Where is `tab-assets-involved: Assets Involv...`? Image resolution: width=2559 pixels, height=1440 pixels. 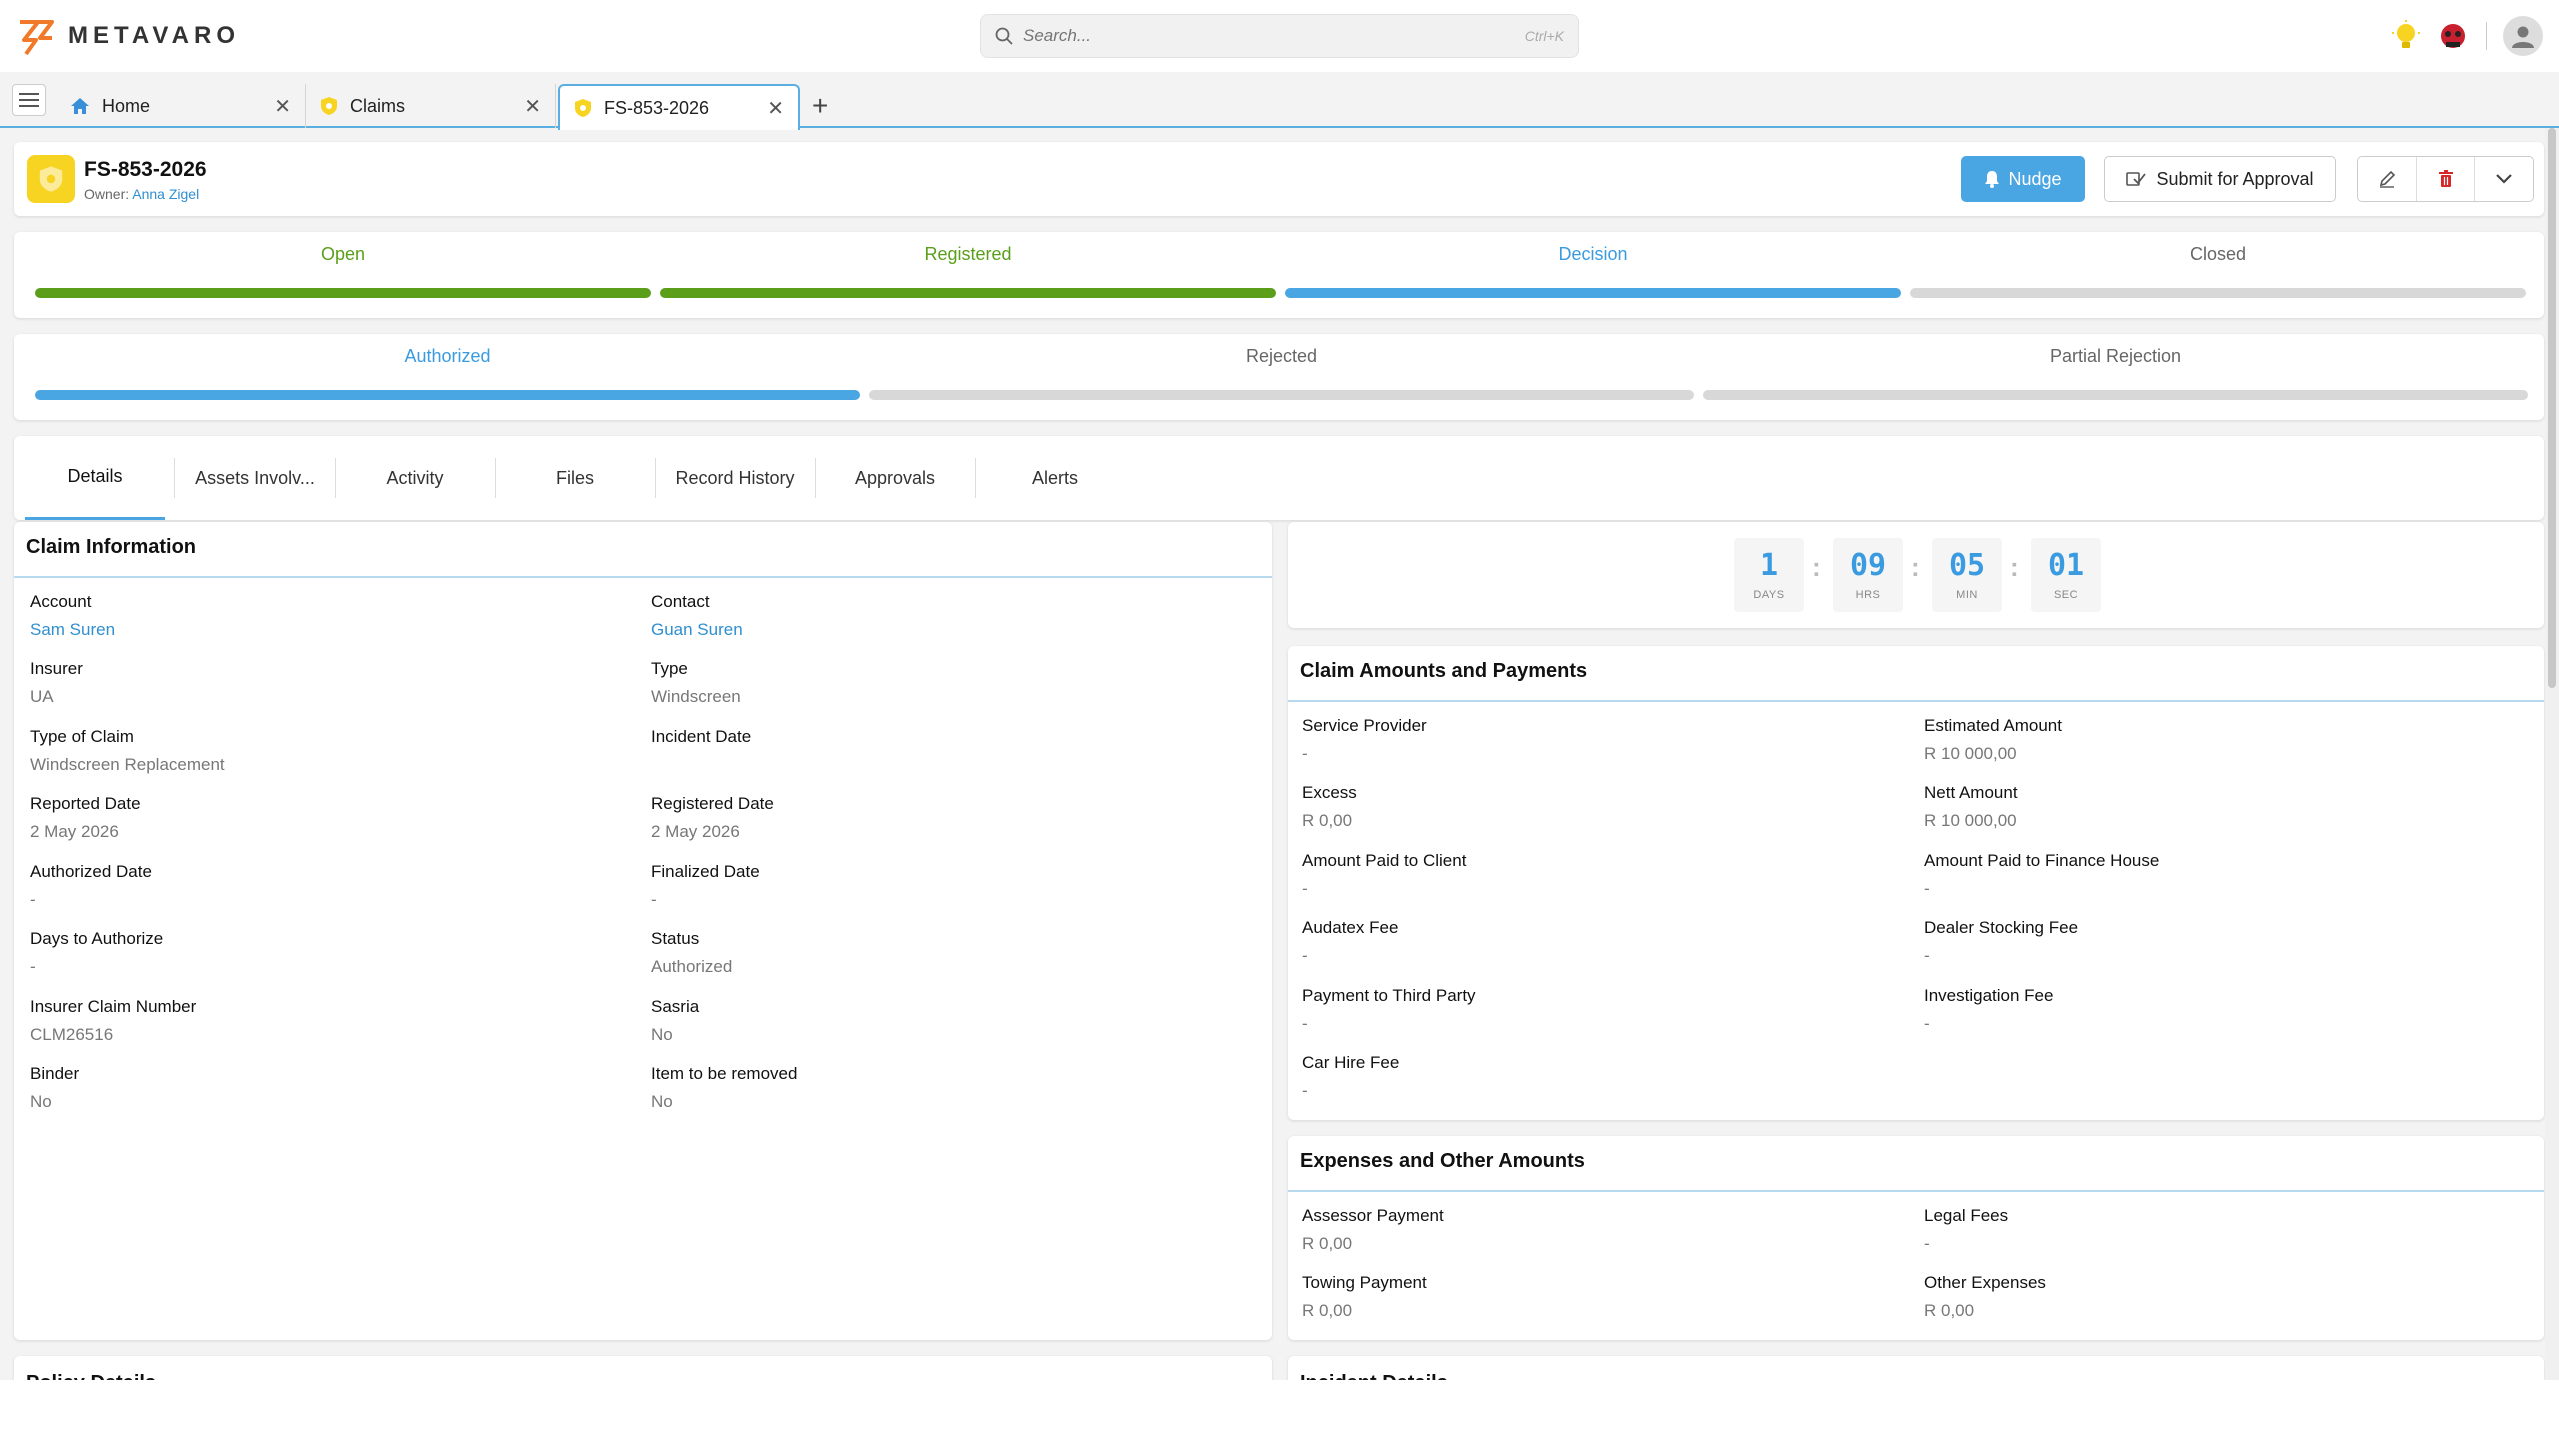
tab-assets-involved: Assets Involv... is located at coordinates (255, 478).